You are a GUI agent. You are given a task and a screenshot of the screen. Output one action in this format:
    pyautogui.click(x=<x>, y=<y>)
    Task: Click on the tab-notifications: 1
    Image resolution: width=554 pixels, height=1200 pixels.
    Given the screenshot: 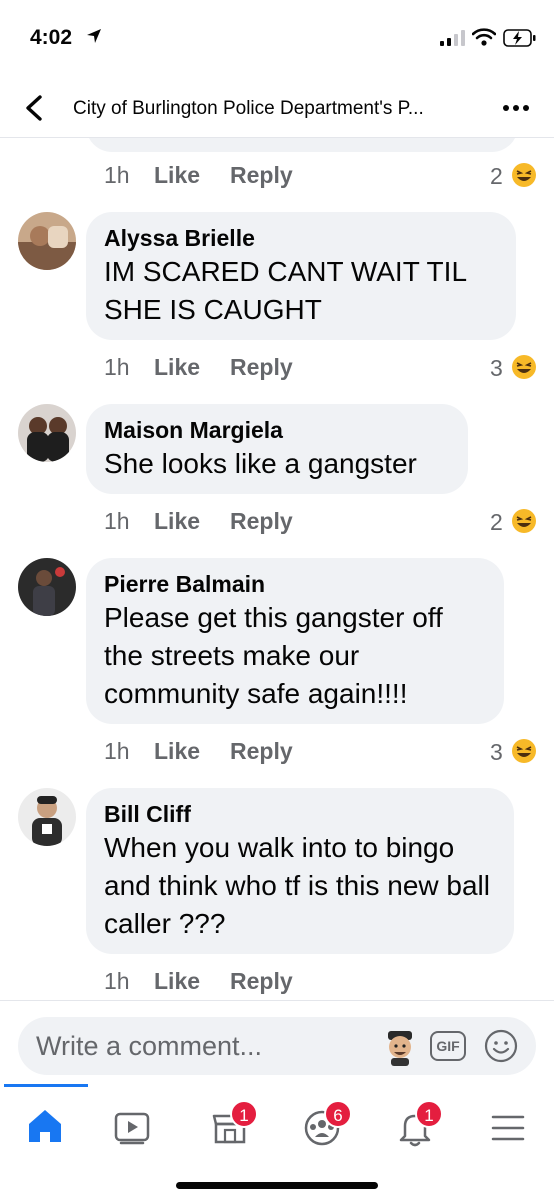 What is the action you would take?
    pyautogui.click(x=415, y=1126)
    